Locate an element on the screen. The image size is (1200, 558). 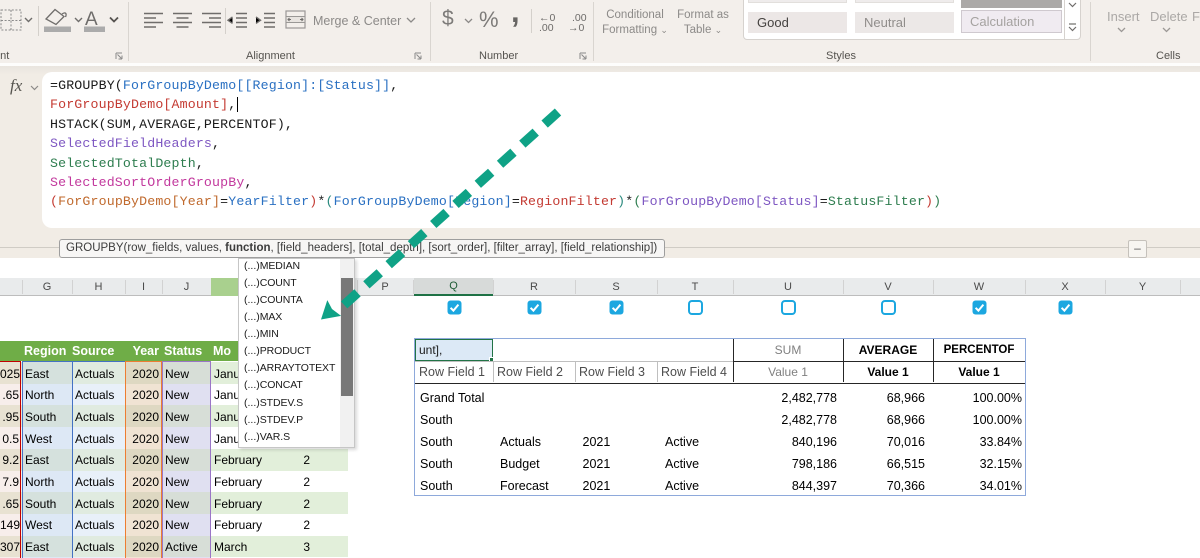
svg-text: →0 is located at coordinates (576, 28).